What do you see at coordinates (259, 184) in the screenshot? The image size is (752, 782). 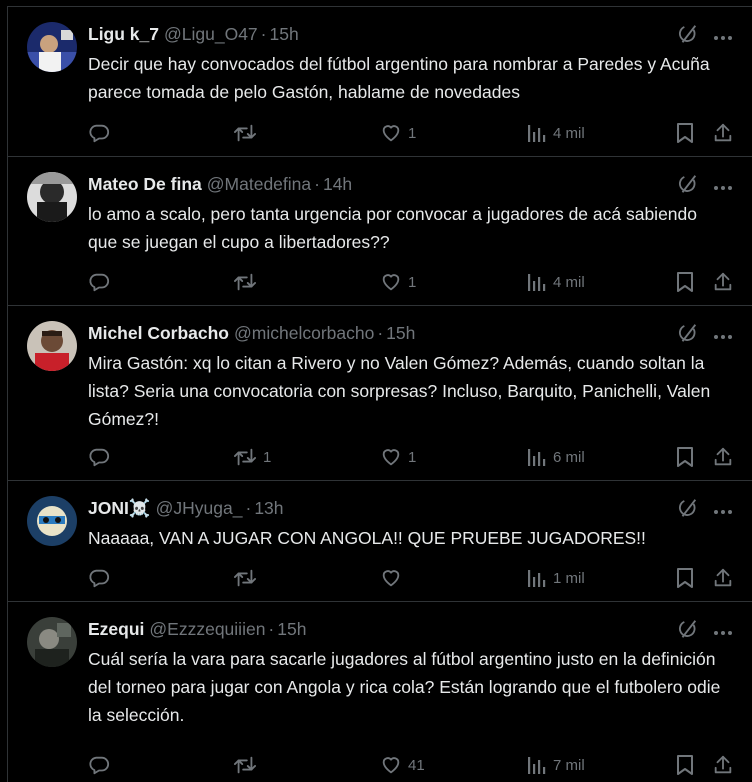 I see `user-handle: @Matedefina` at bounding box center [259, 184].